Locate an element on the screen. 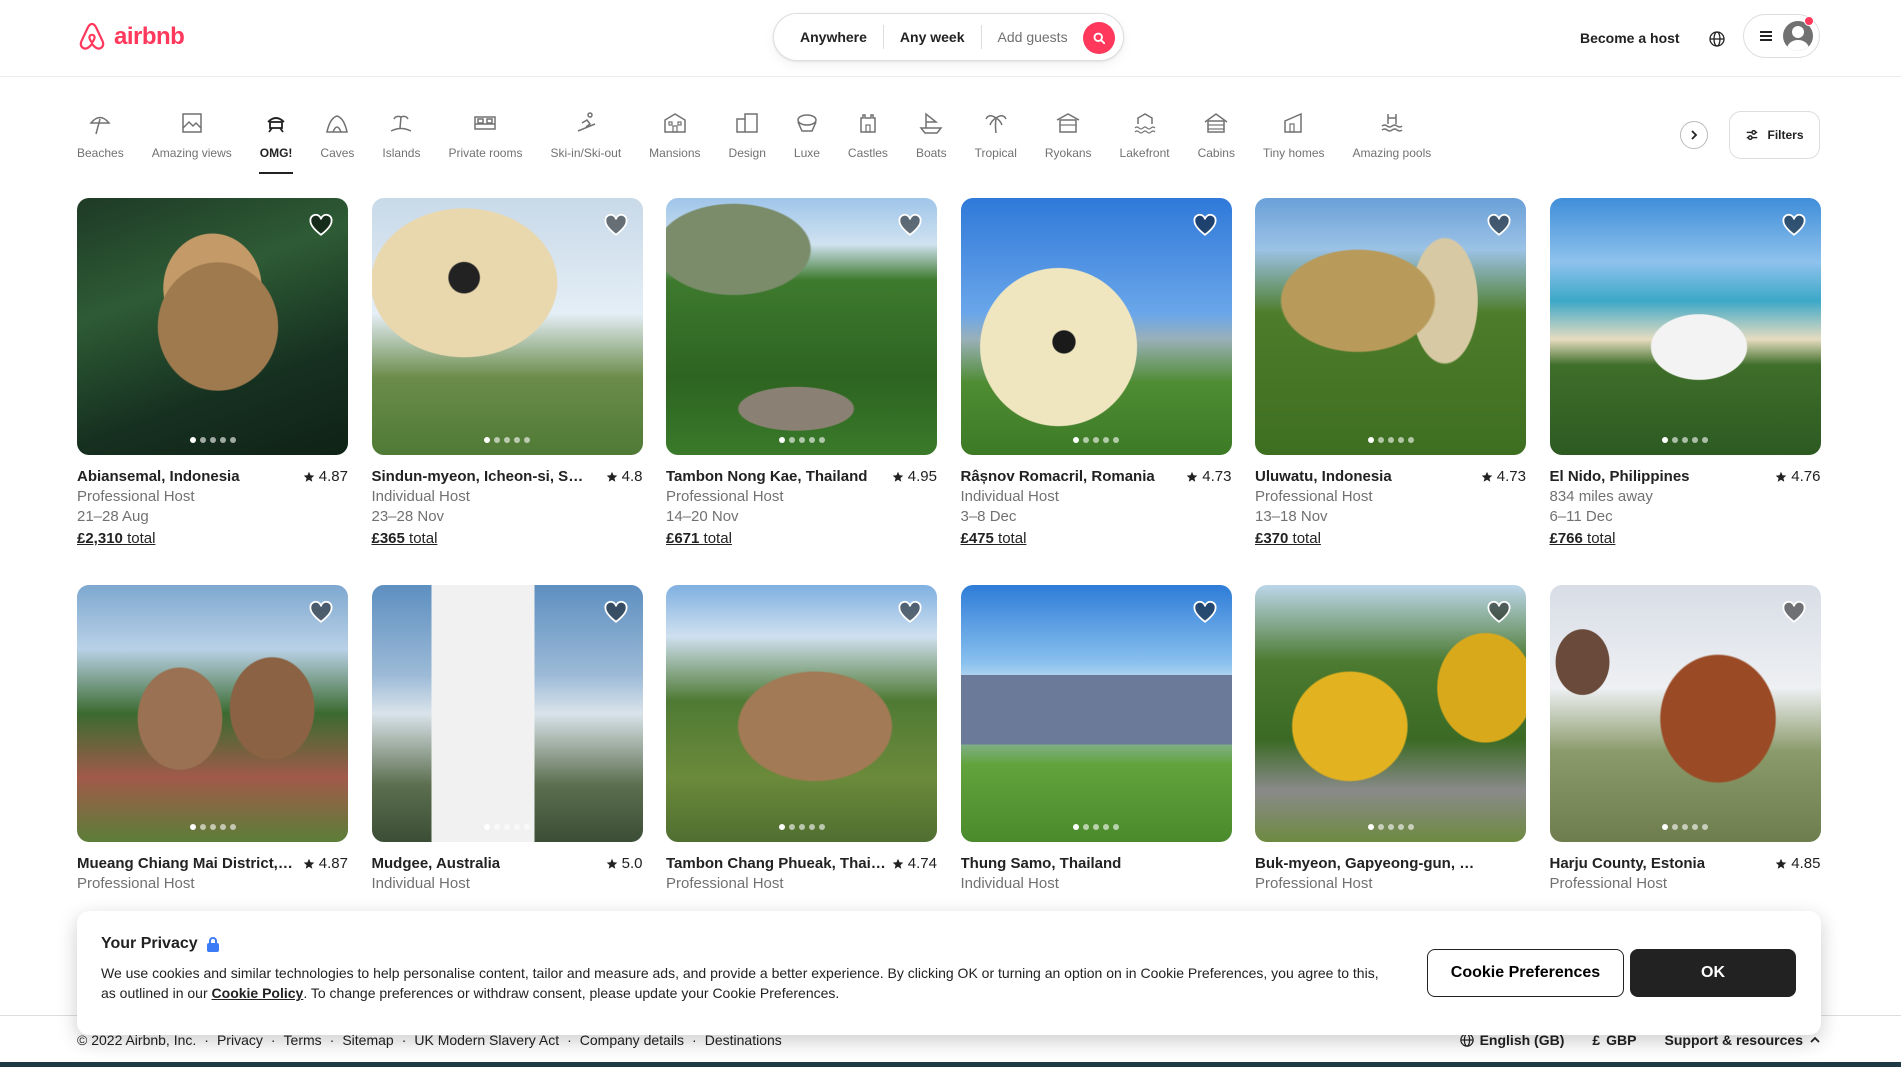  category-tropical: Tropical is located at coordinates (996, 141).